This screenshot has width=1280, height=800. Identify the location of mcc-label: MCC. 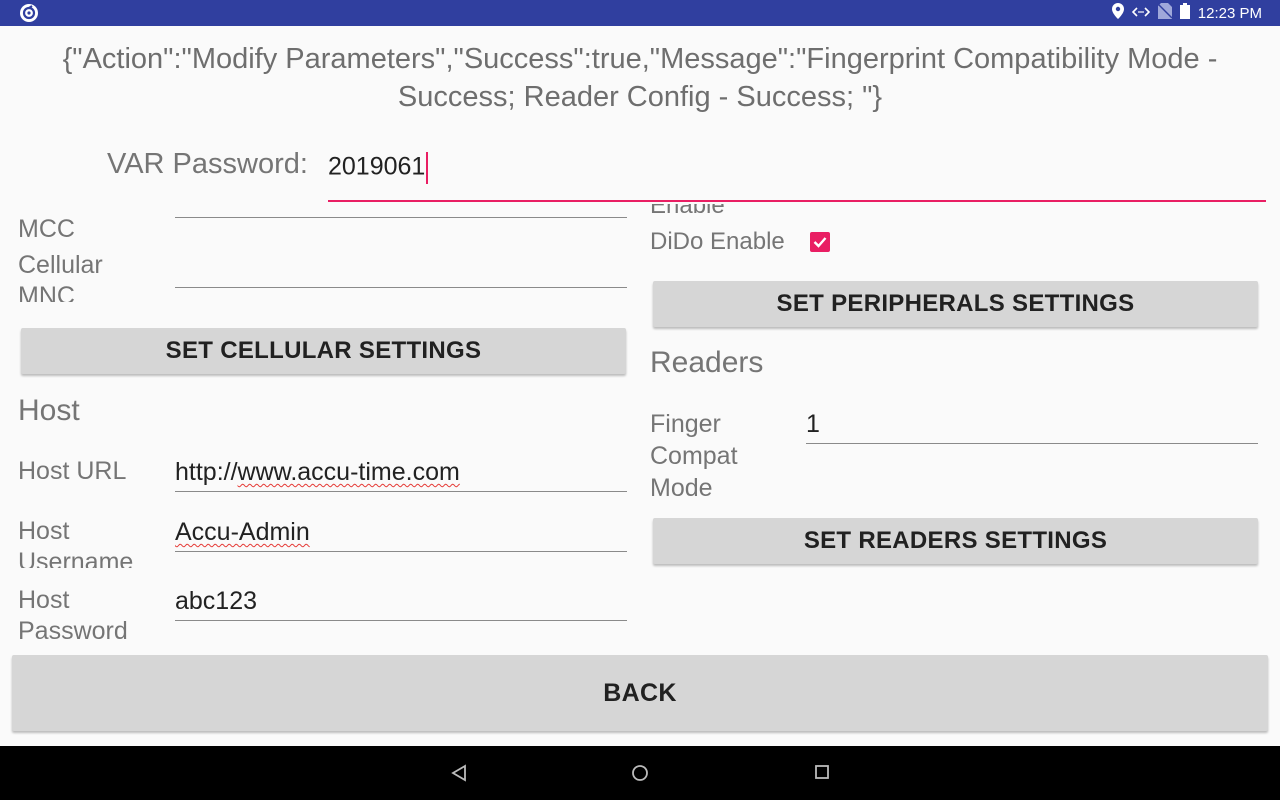
(46, 226).